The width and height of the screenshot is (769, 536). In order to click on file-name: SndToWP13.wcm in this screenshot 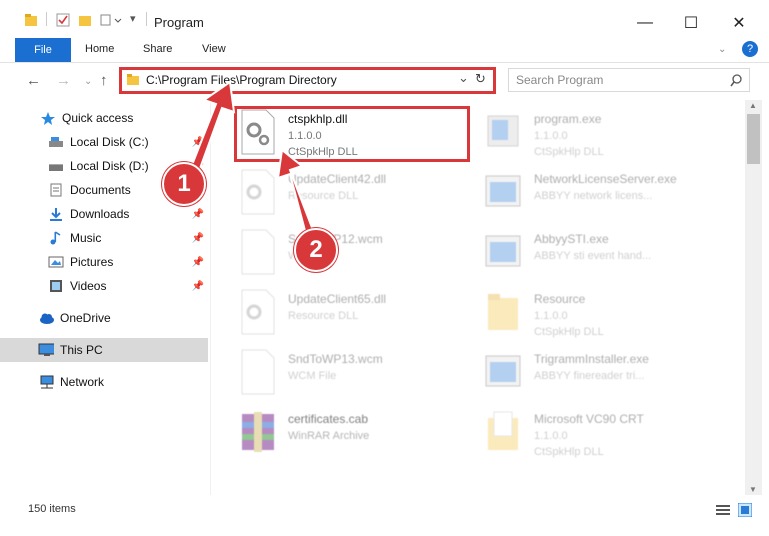, I will do `click(335, 359)`.